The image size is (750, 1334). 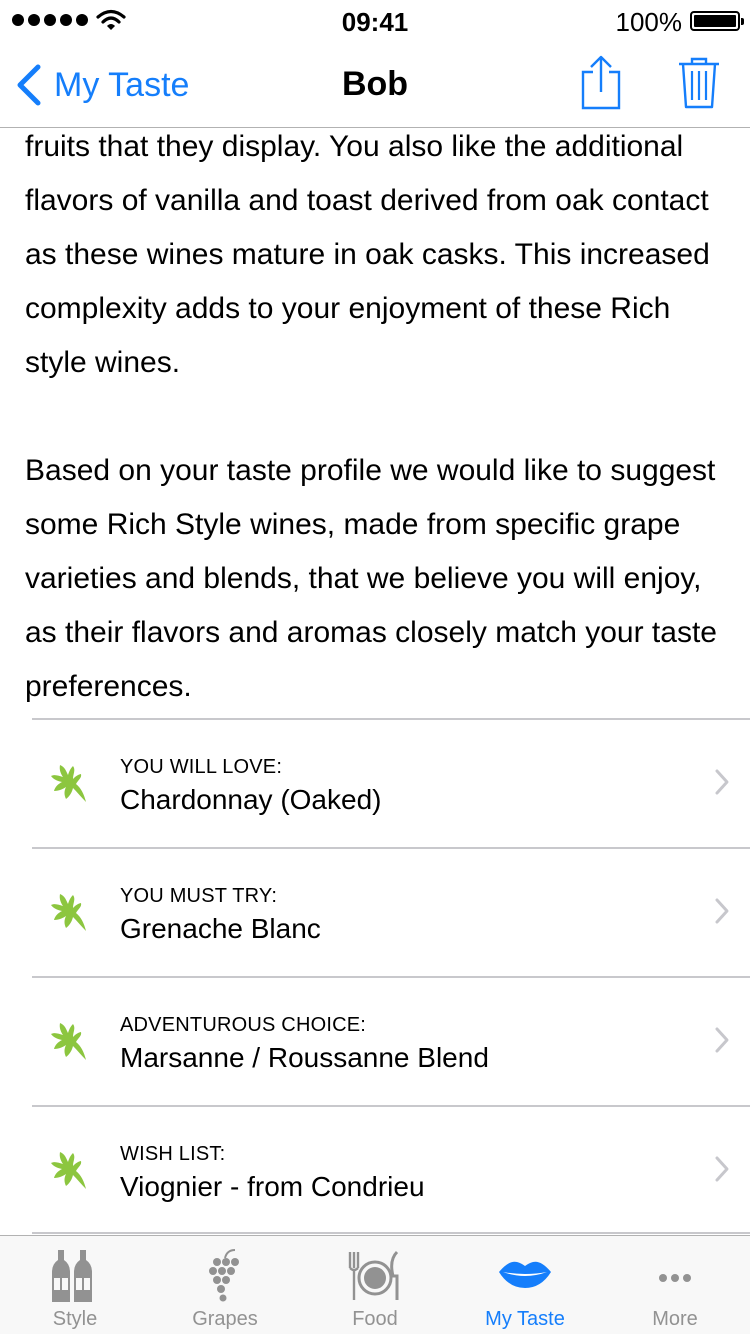 What do you see at coordinates (251, 799) in the screenshot?
I see `recommendation-title: Chardonnay (Oaked)` at bounding box center [251, 799].